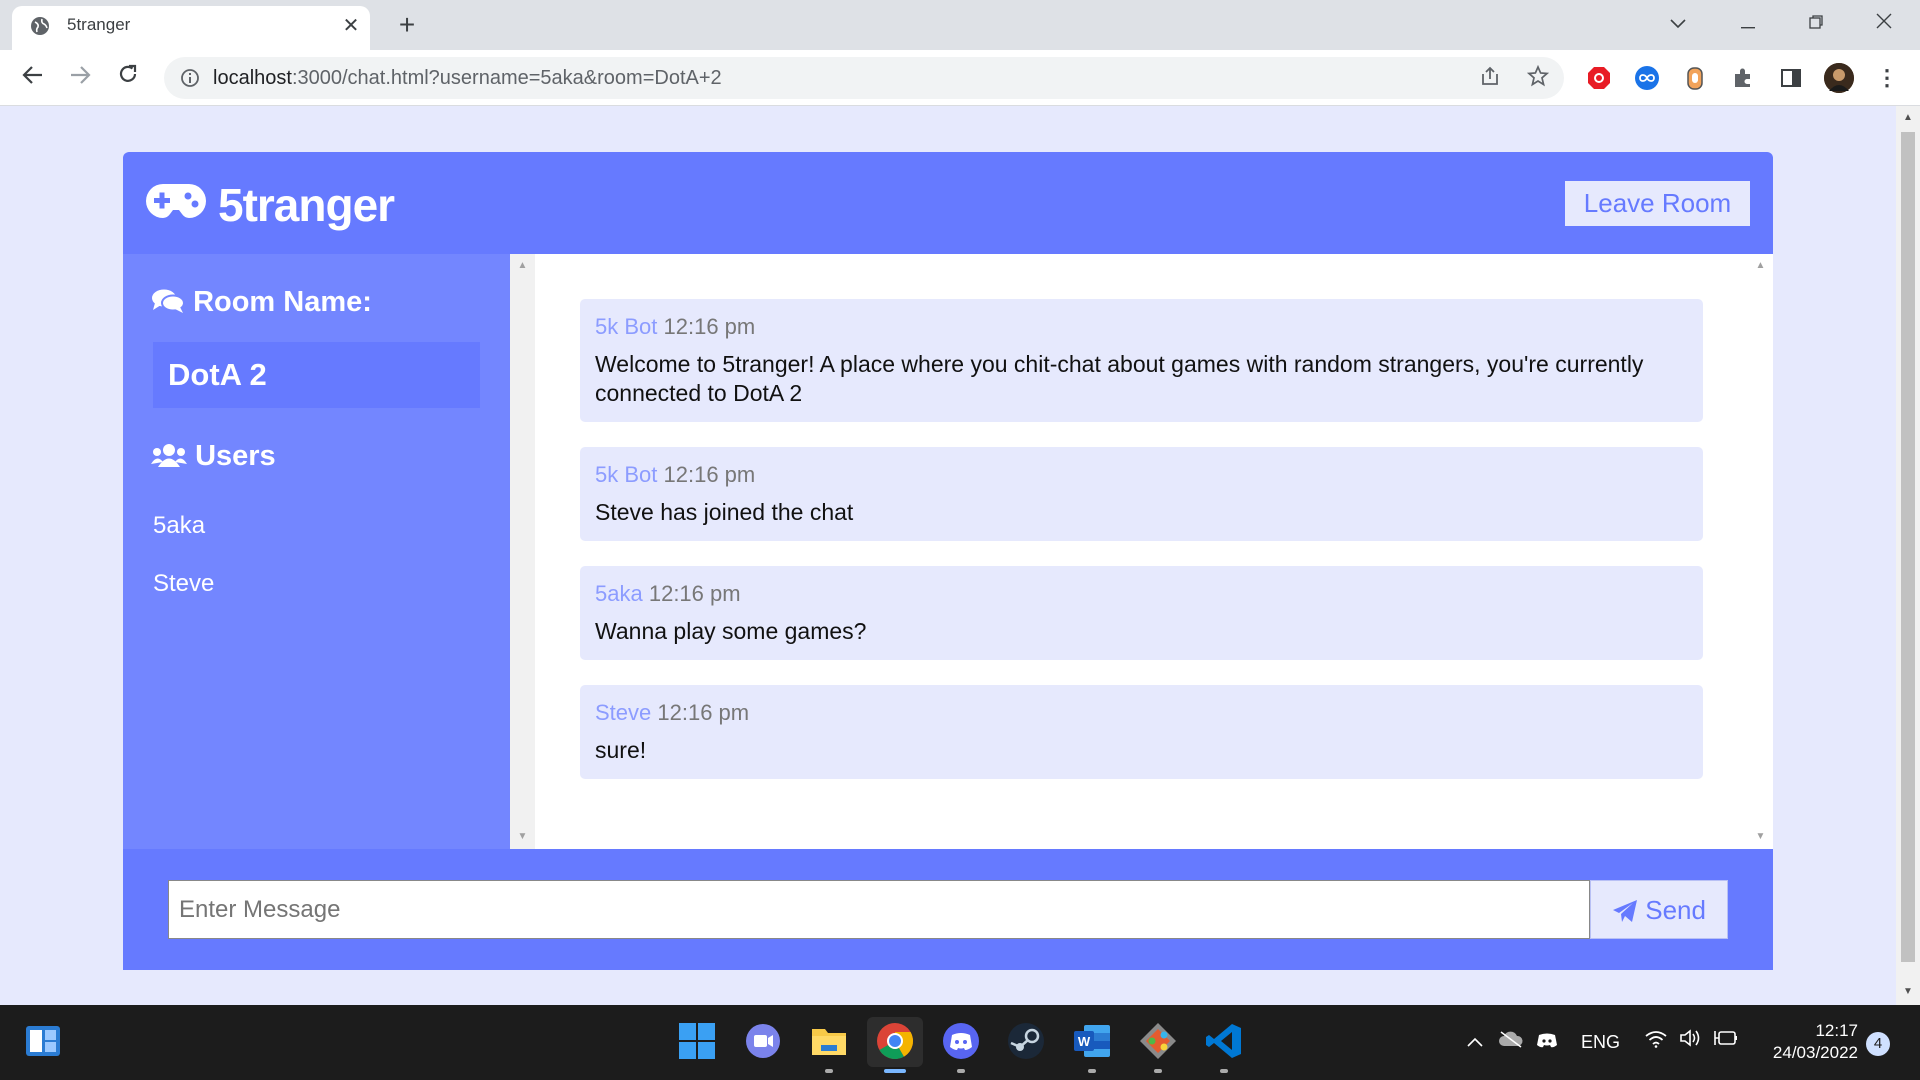 The width and height of the screenshot is (1920, 1080). I want to click on teams-chat-icon, so click(763, 1041).